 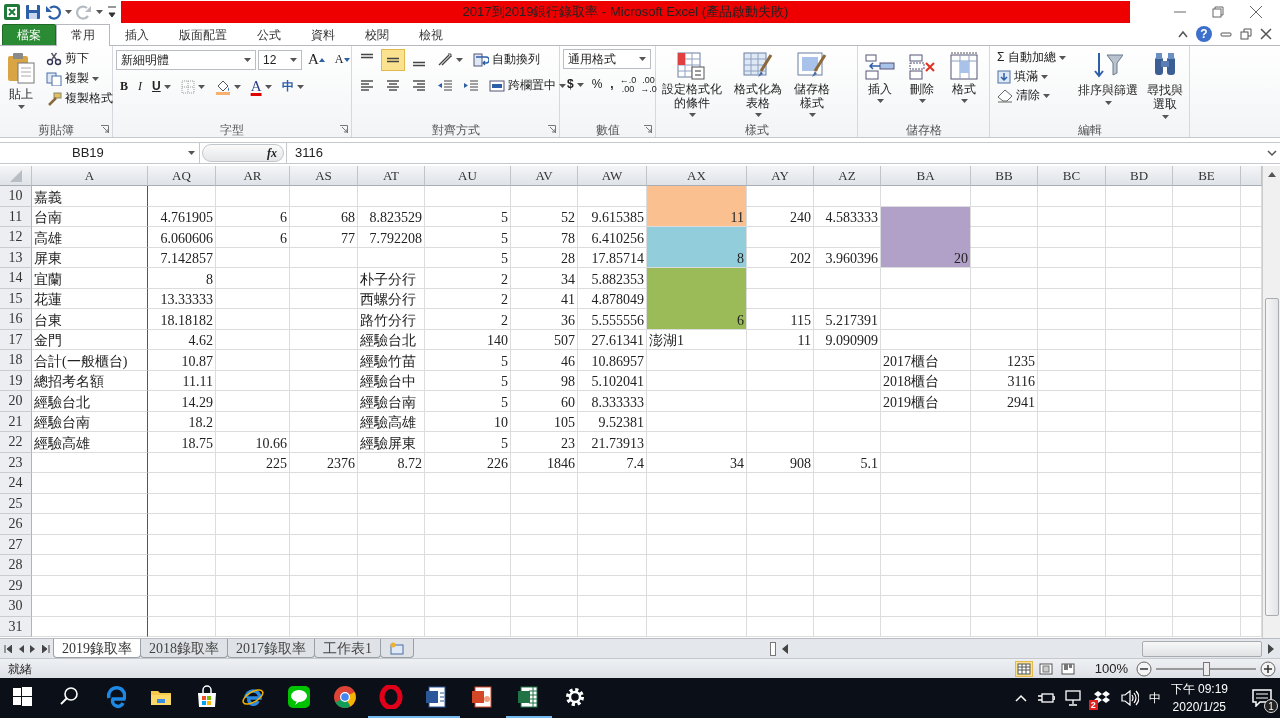 I want to click on column-header: BC, so click(x=1072, y=176).